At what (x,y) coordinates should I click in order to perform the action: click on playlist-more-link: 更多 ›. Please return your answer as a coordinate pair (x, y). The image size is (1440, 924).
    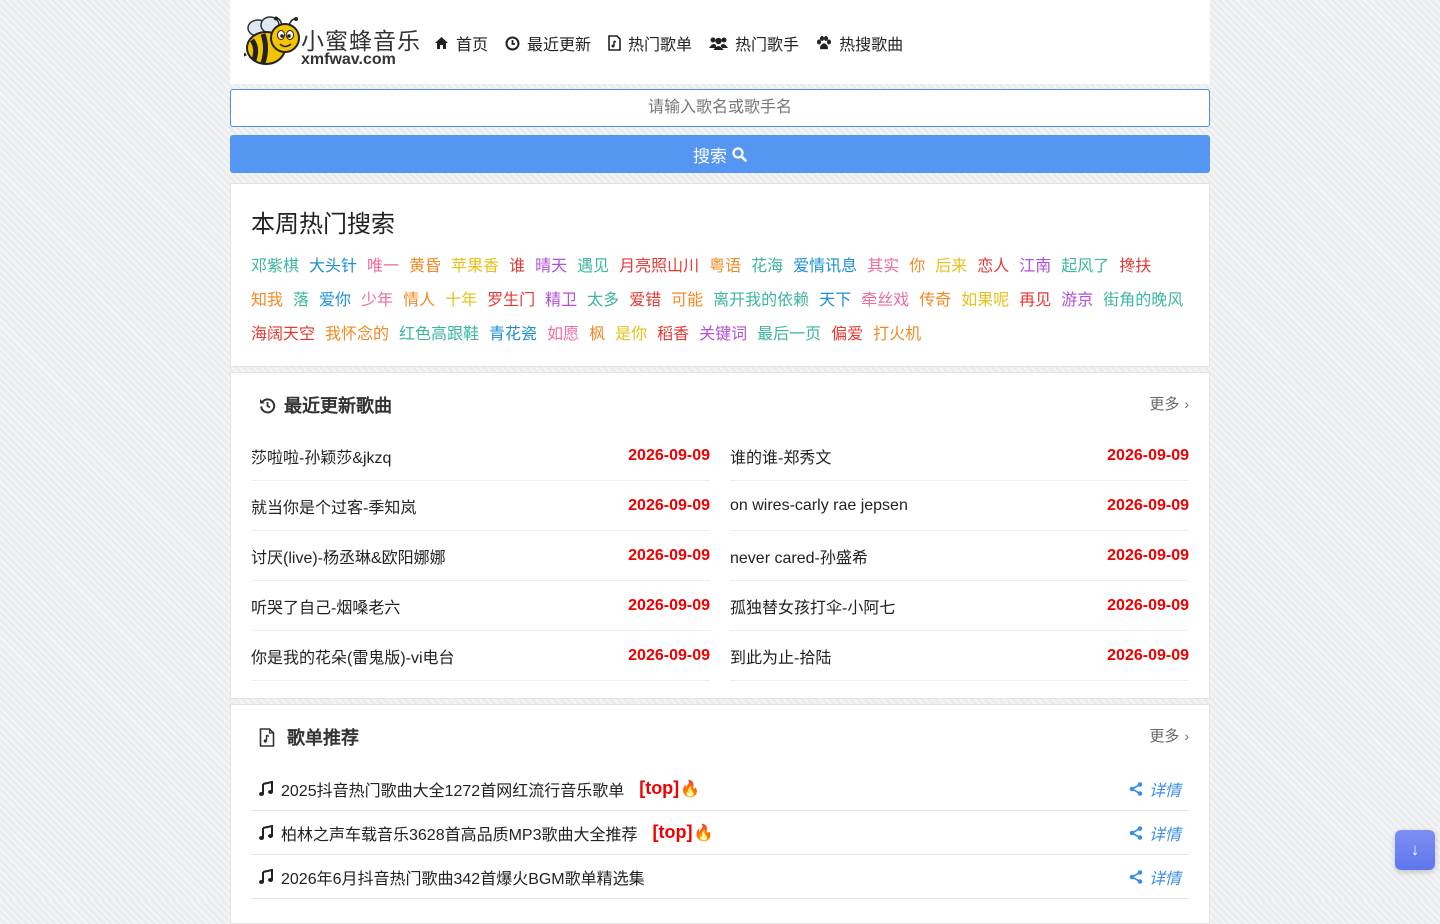
    Looking at the image, I should click on (1169, 735).